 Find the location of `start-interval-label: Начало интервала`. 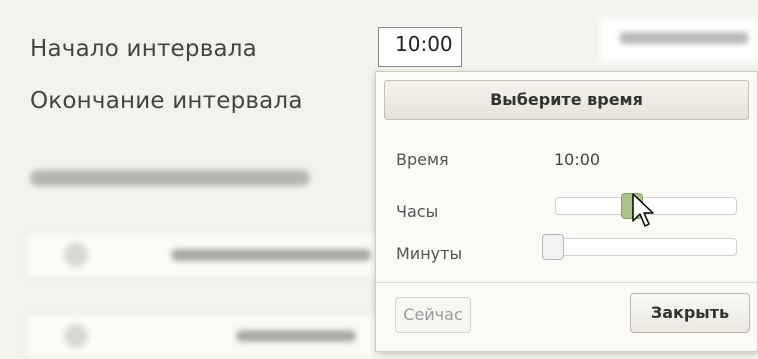

start-interval-label: Начало интервала is located at coordinates (143, 49).